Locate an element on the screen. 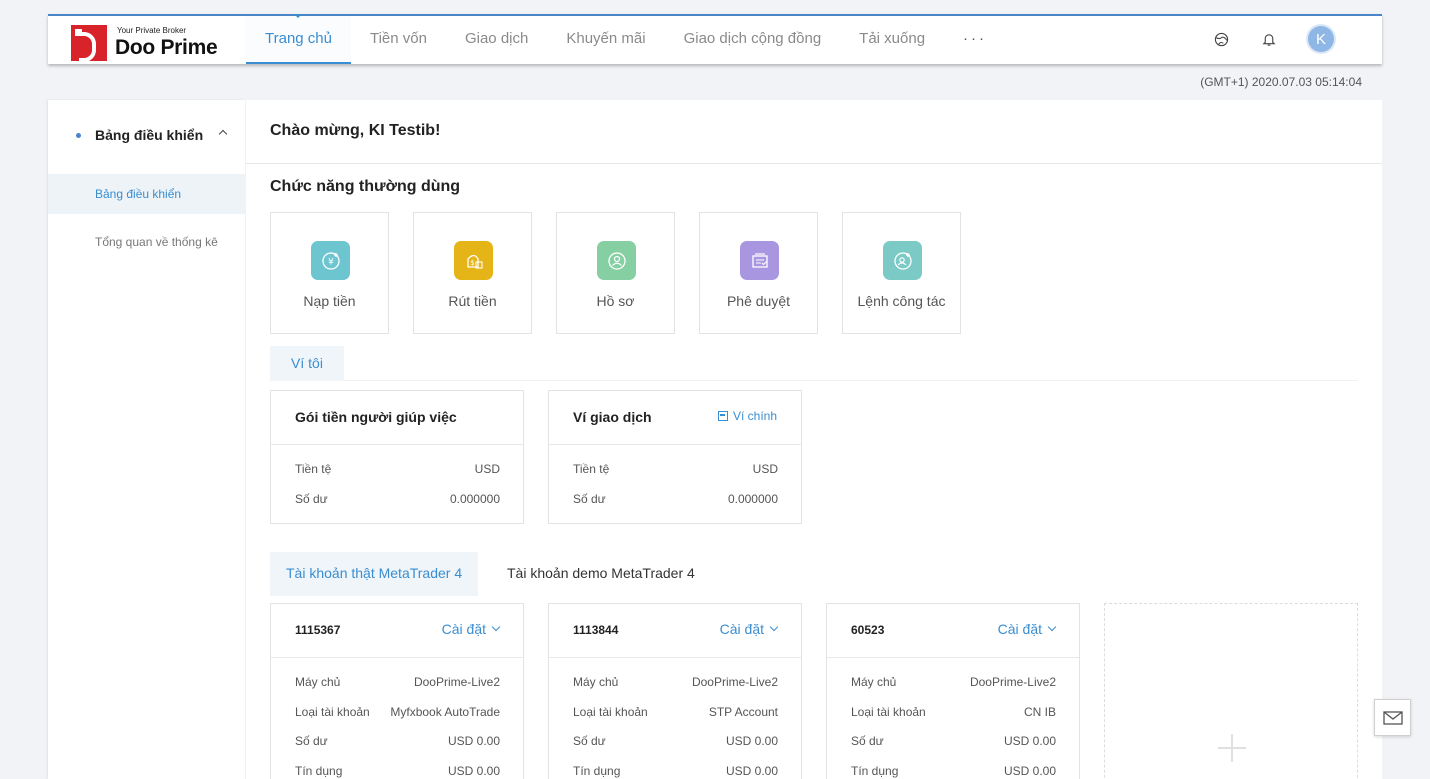 The image size is (1430, 779). row-value: CN IB is located at coordinates (1039, 712).